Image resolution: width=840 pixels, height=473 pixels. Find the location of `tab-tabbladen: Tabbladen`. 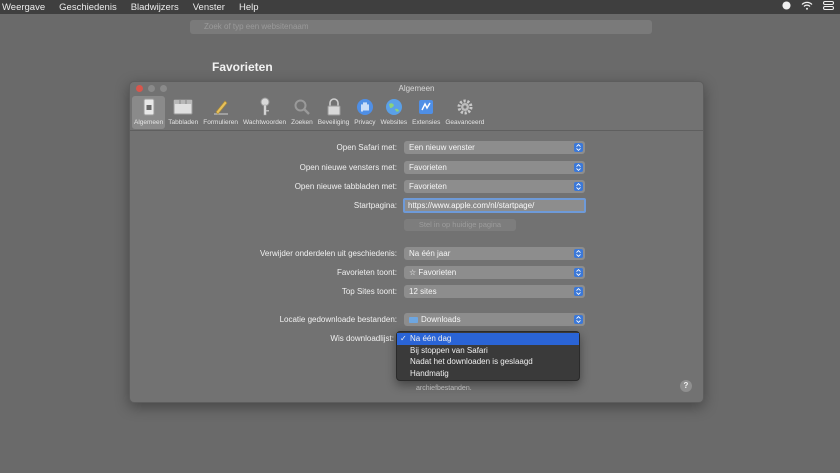

tab-tabbladen: Tabbladen is located at coordinates (183, 112).